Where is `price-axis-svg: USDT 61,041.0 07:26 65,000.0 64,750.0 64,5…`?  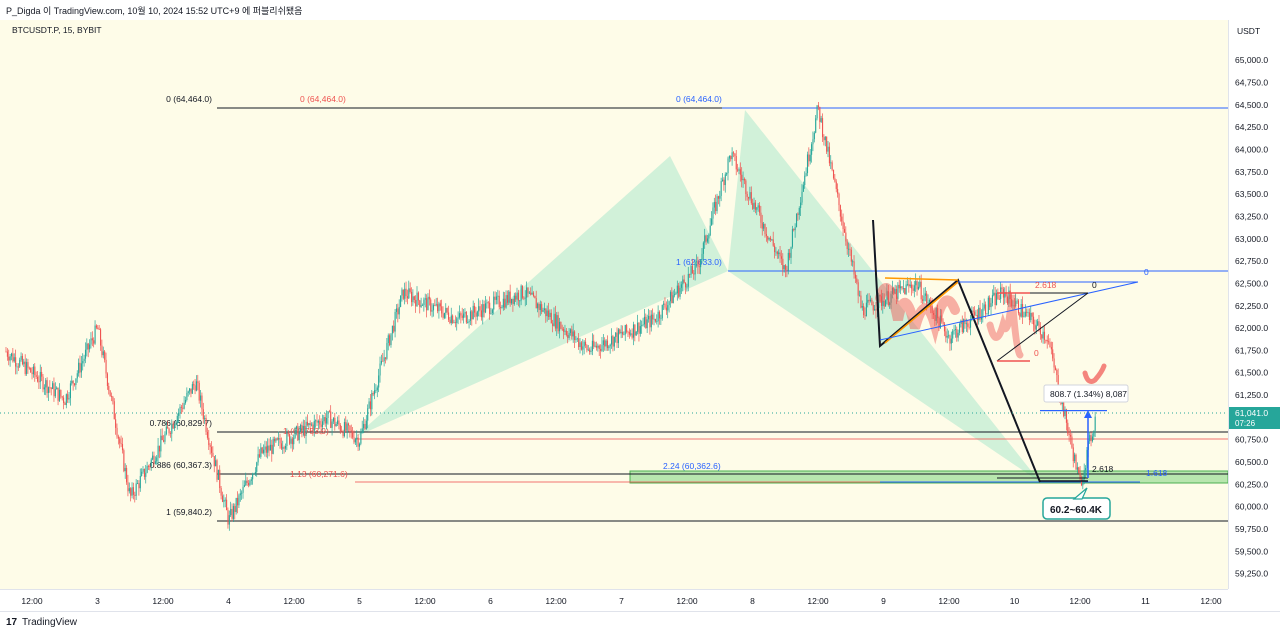
price-axis-svg: USDT 61,041.0 07:26 65,000.0 64,750.0 64,5… is located at coordinates (1254, 302).